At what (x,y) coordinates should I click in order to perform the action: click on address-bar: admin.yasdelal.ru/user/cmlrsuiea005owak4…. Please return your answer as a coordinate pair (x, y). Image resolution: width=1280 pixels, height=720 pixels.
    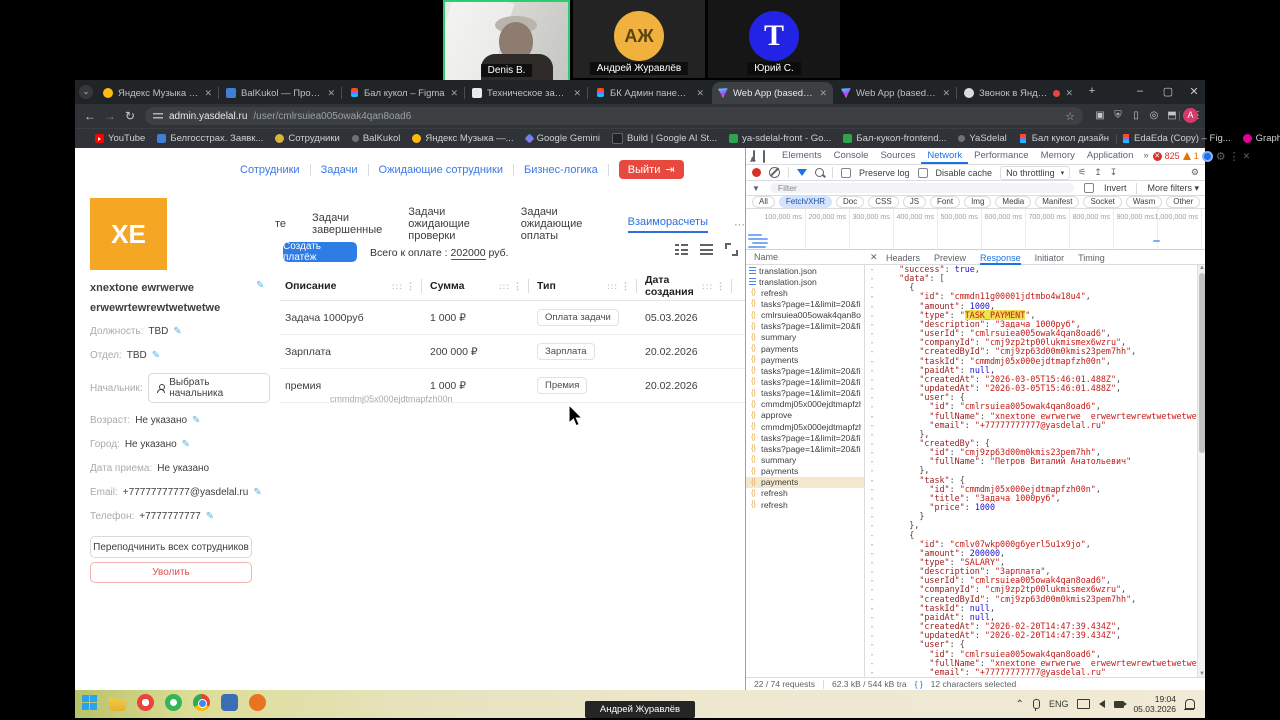
    Looking at the image, I should click on (614, 116).